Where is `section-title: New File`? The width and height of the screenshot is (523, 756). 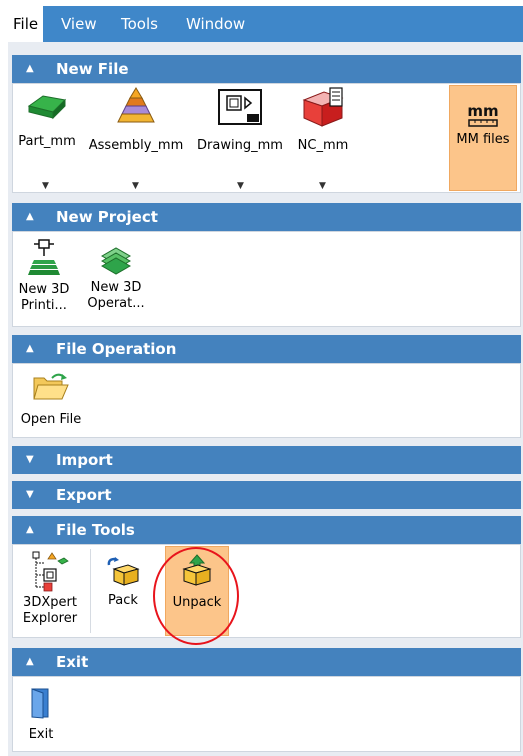 section-title: New File is located at coordinates (92, 69).